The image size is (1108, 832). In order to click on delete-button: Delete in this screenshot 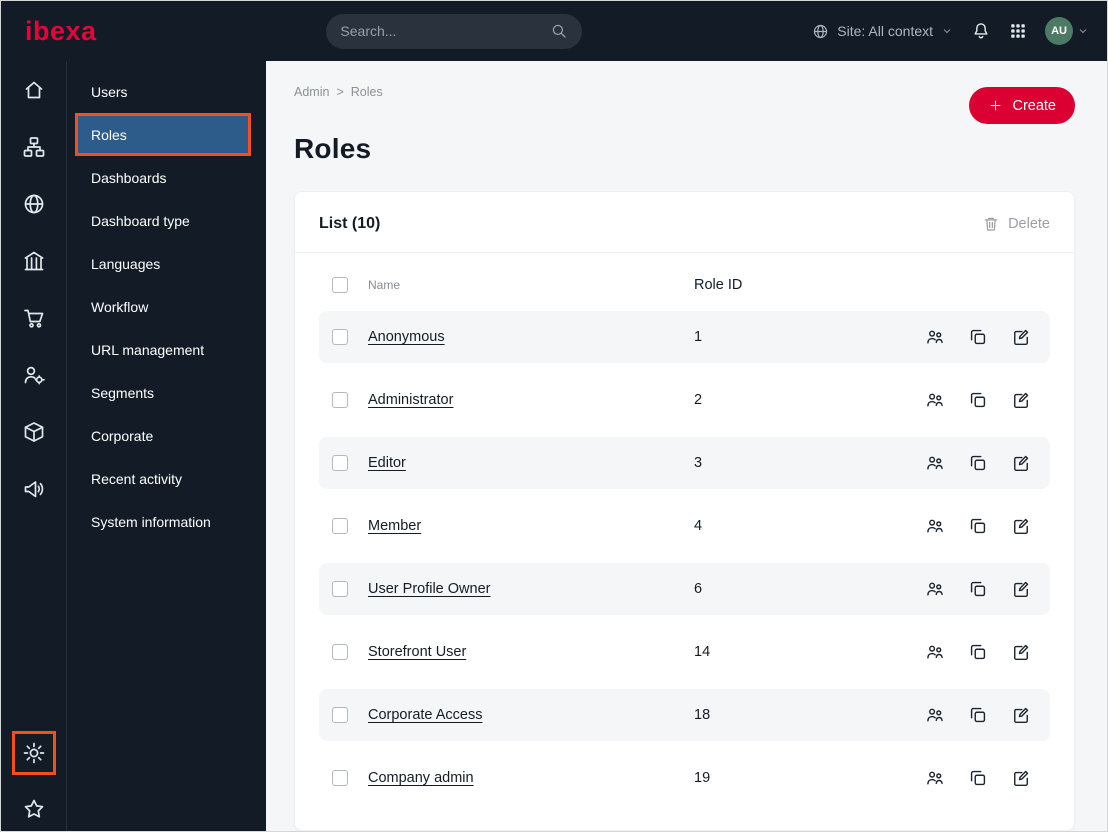, I will do `click(1016, 224)`.